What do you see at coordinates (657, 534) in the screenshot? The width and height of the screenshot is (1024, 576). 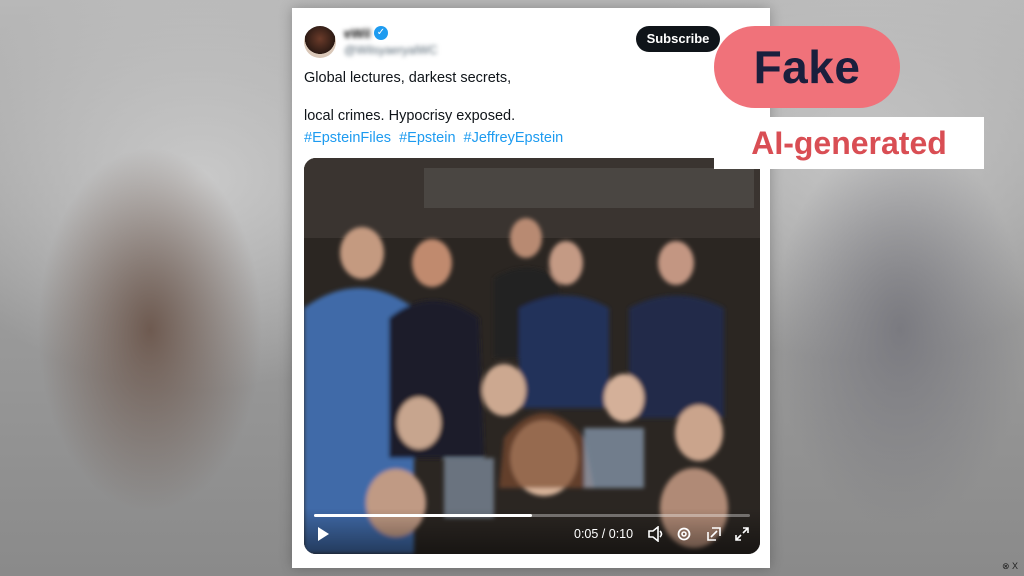 I see `volume-icon` at bounding box center [657, 534].